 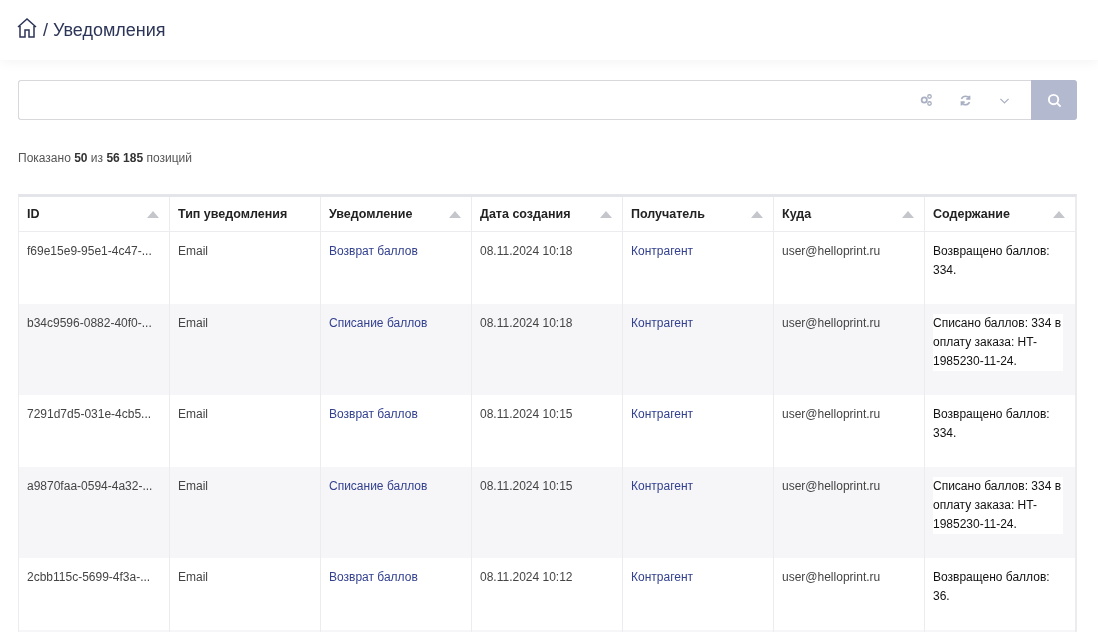 I want to click on page-title: Уведомления, so click(x=109, y=30).